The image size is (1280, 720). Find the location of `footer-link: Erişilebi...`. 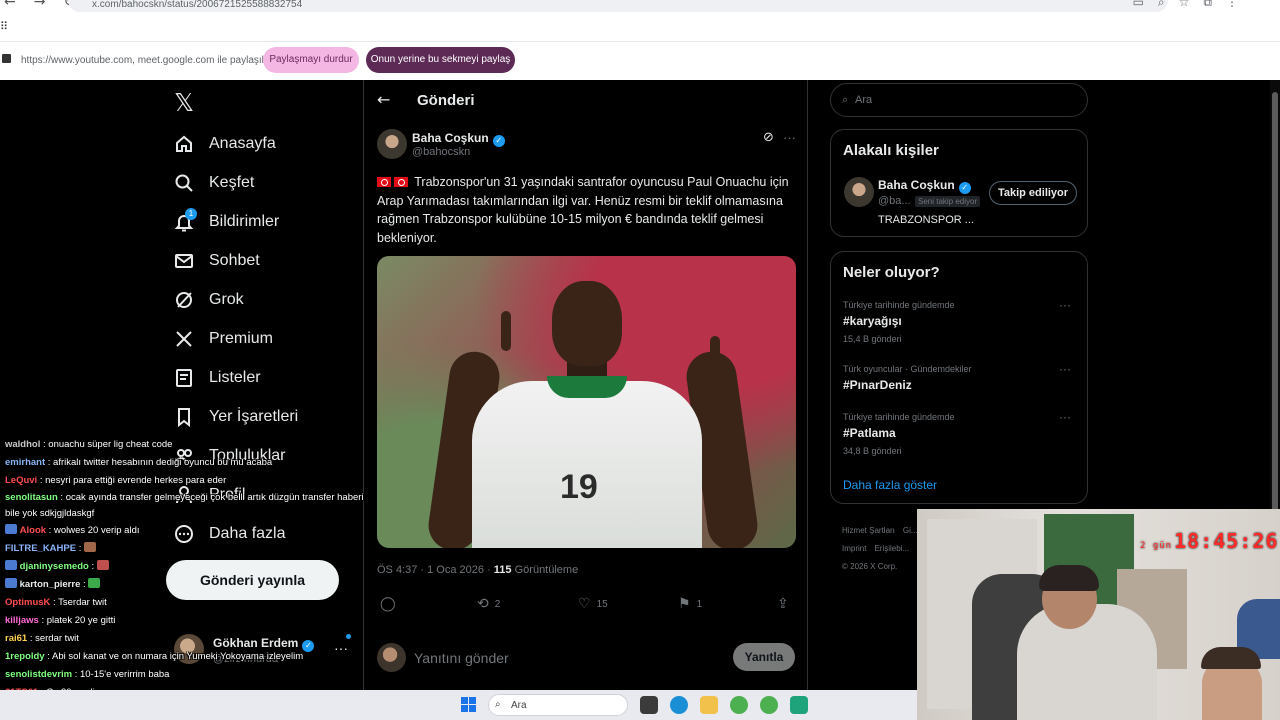

footer-link: Erişilebi... is located at coordinates (891, 548).